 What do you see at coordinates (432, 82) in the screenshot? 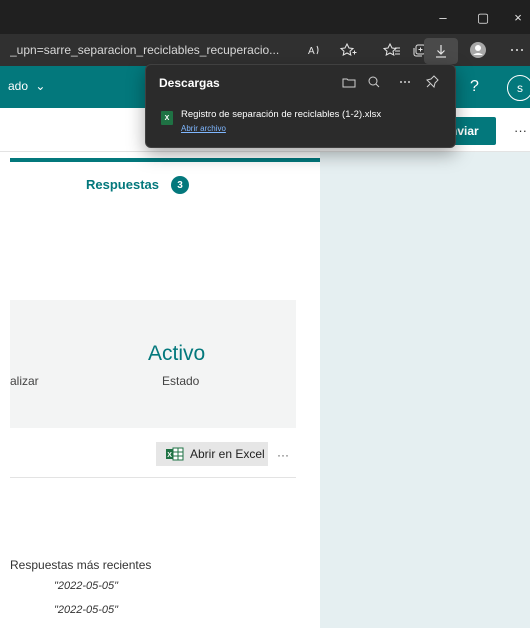
I see `pin-icon` at bounding box center [432, 82].